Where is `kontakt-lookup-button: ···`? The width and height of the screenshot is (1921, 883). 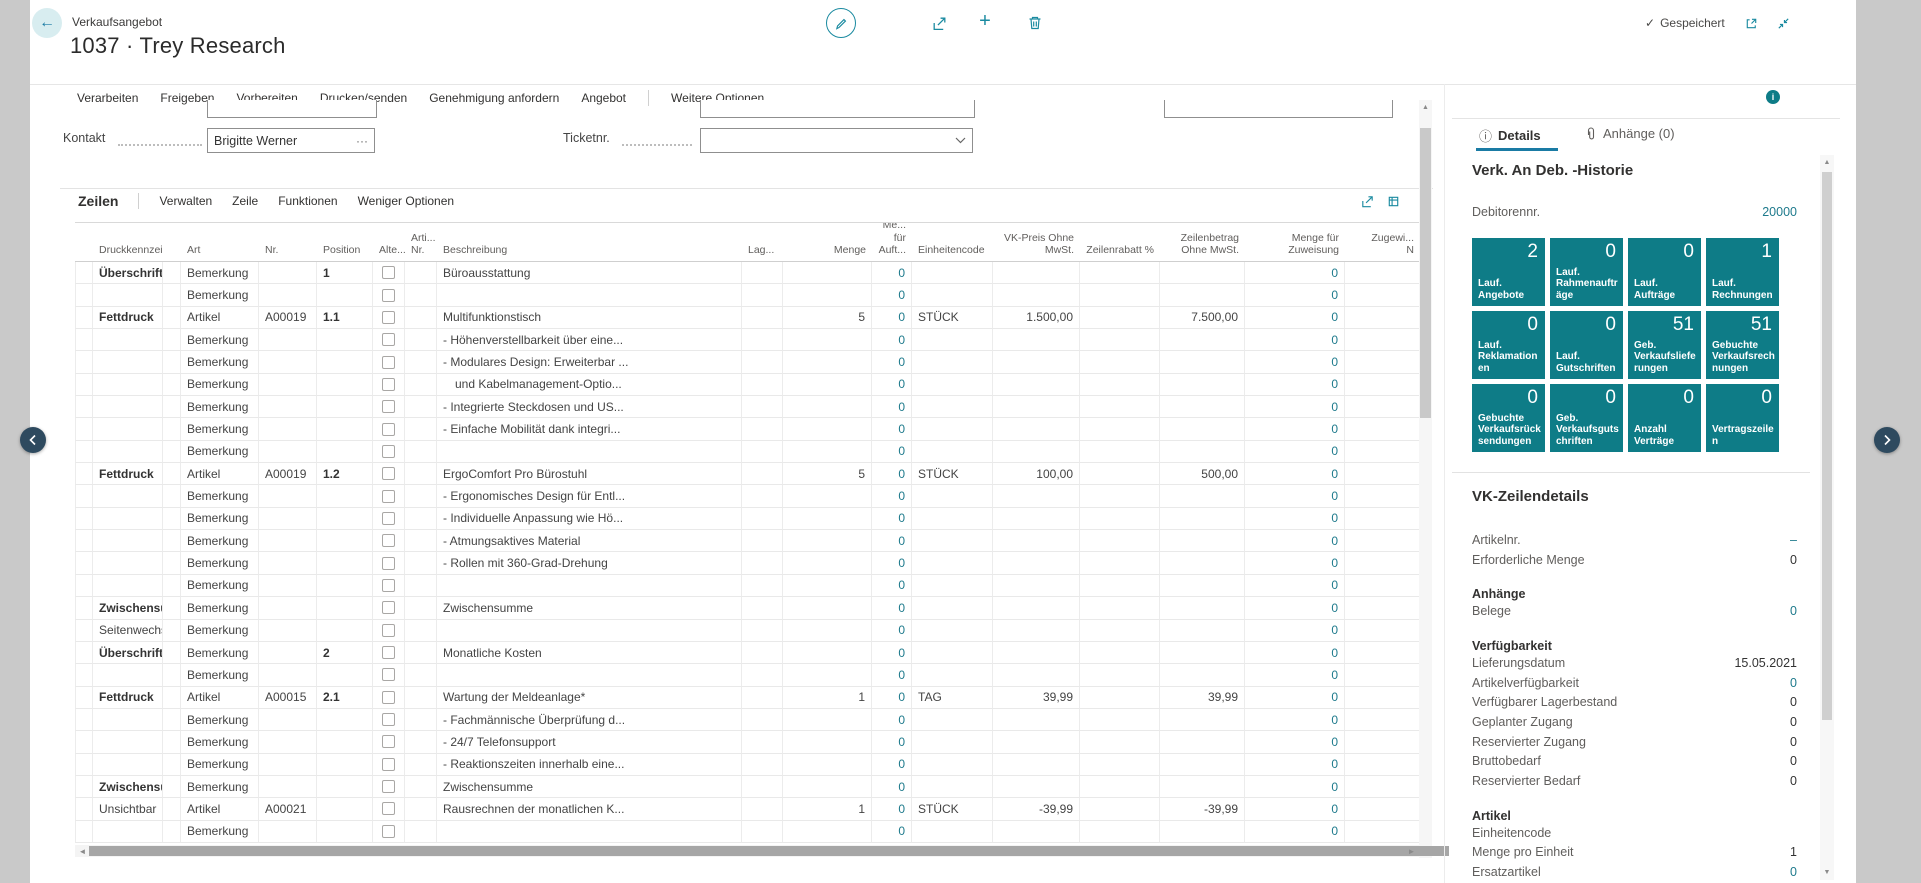 kontakt-lookup-button: ··· is located at coordinates (362, 141).